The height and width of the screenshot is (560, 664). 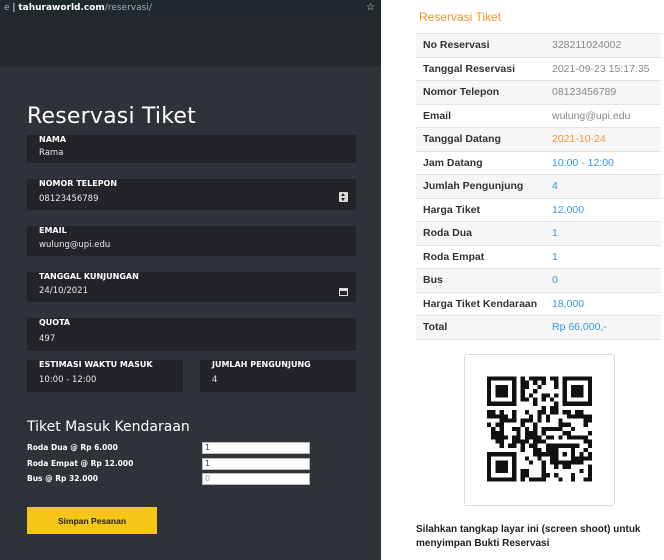 What do you see at coordinates (480, 45) in the screenshot?
I see `receipt-key: No Reservasi` at bounding box center [480, 45].